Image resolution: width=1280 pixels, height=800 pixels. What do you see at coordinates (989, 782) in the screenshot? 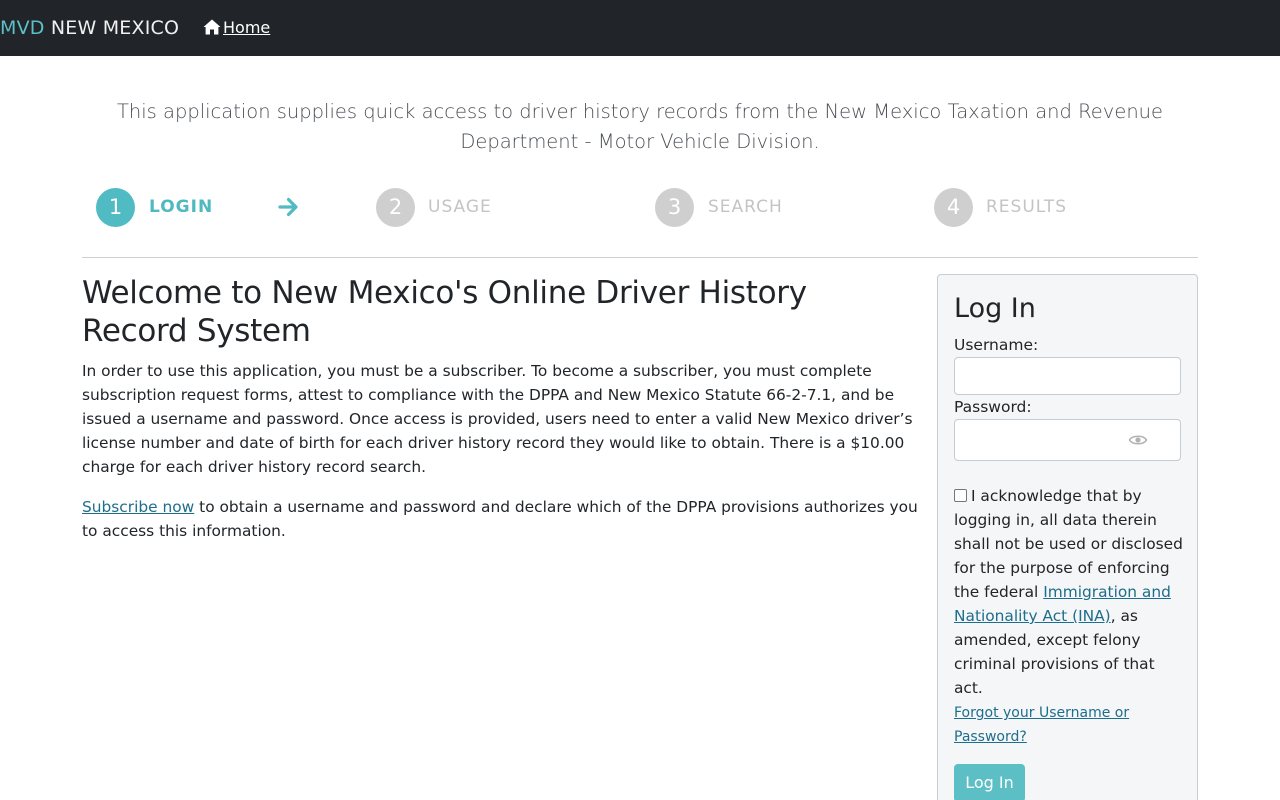
I see `login-button: Log In` at bounding box center [989, 782].